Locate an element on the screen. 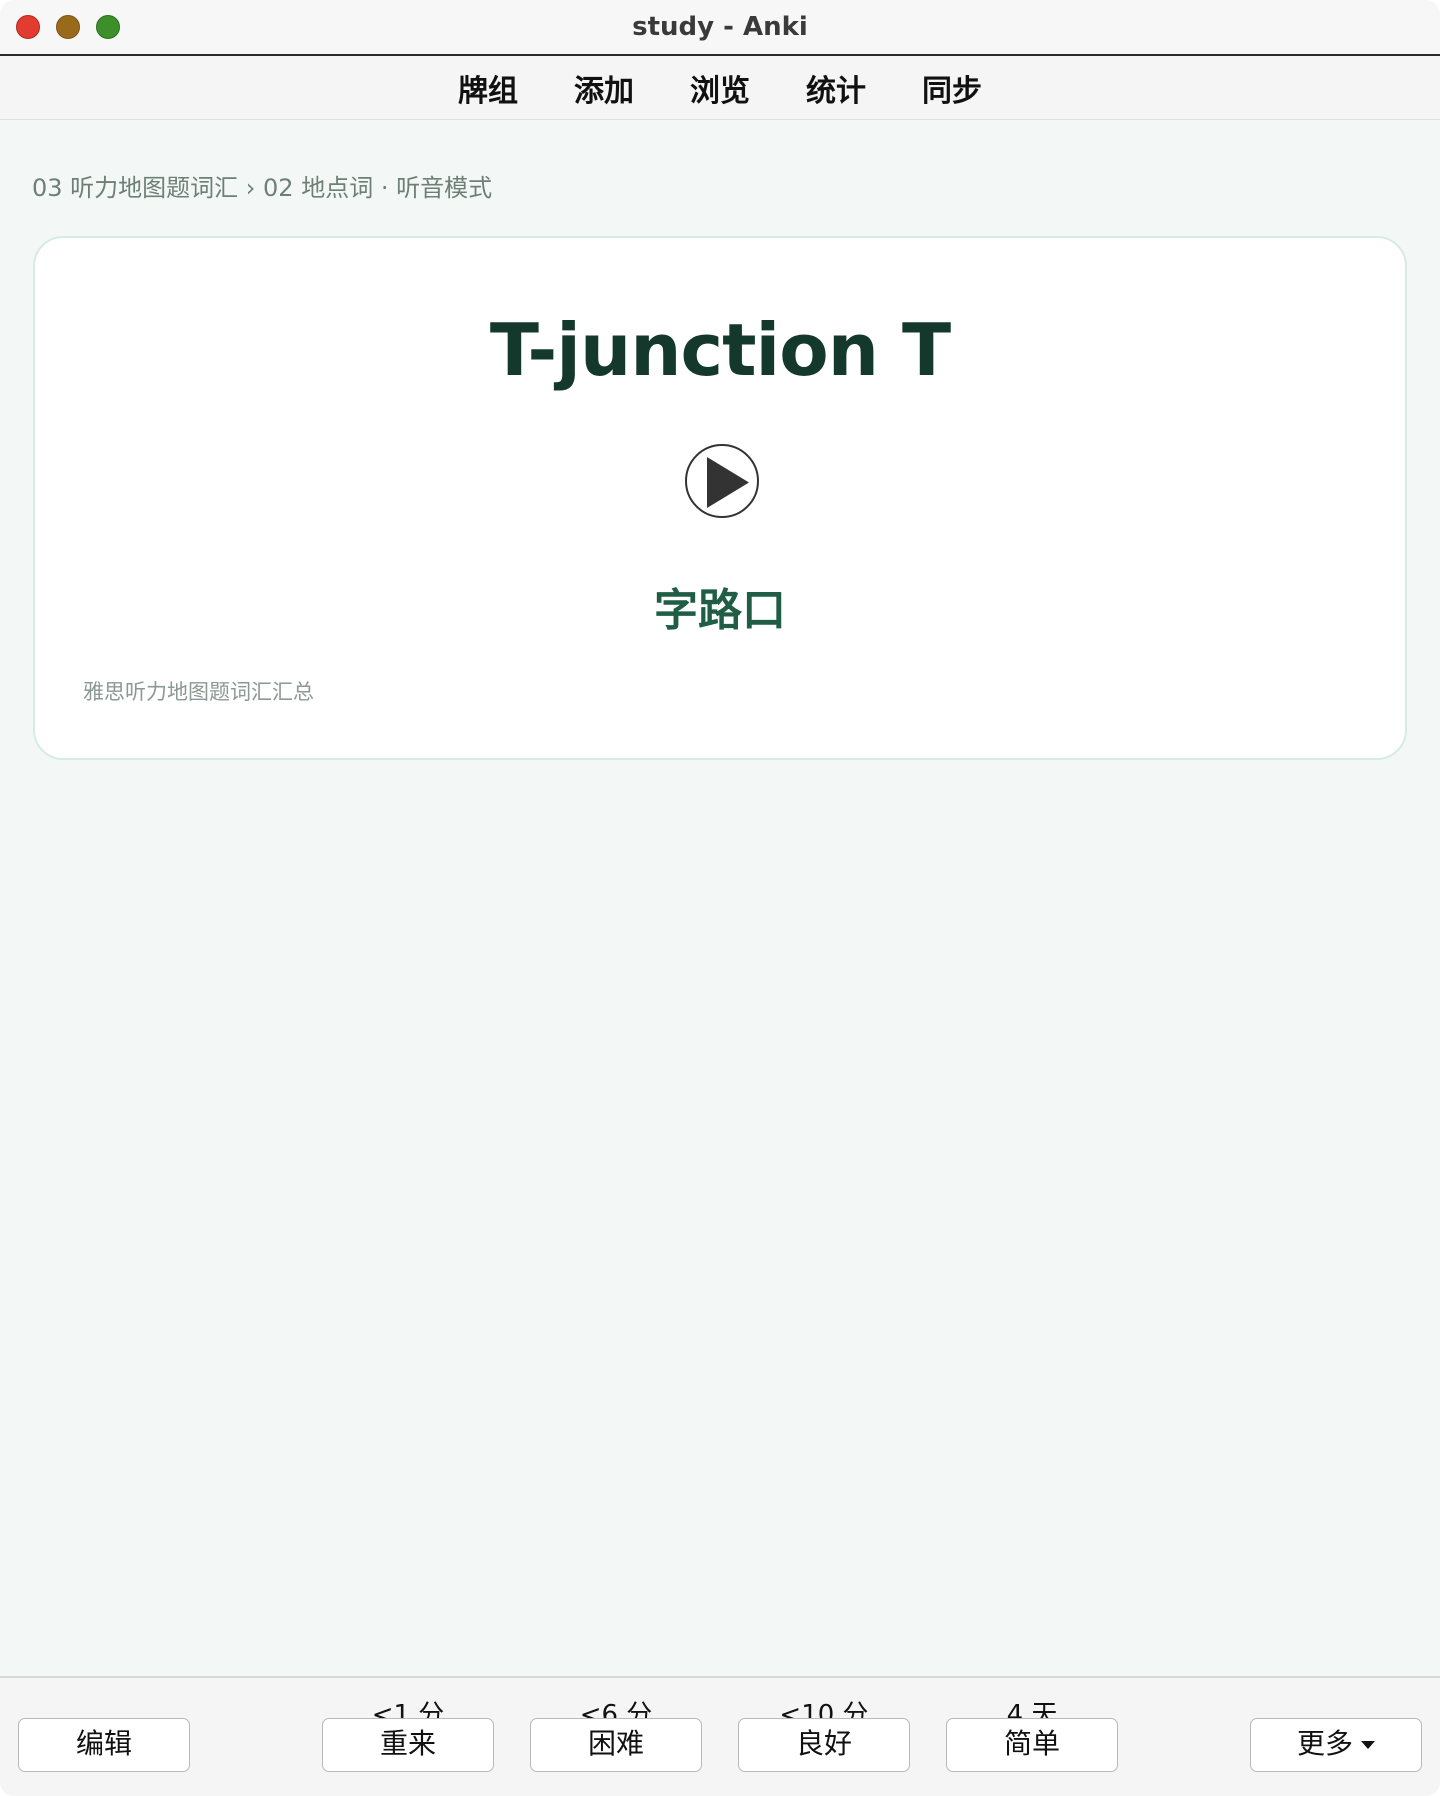 Image resolution: width=1440 pixels, height=1796 pixels. edit-button: 编辑 is located at coordinates (104, 1745).